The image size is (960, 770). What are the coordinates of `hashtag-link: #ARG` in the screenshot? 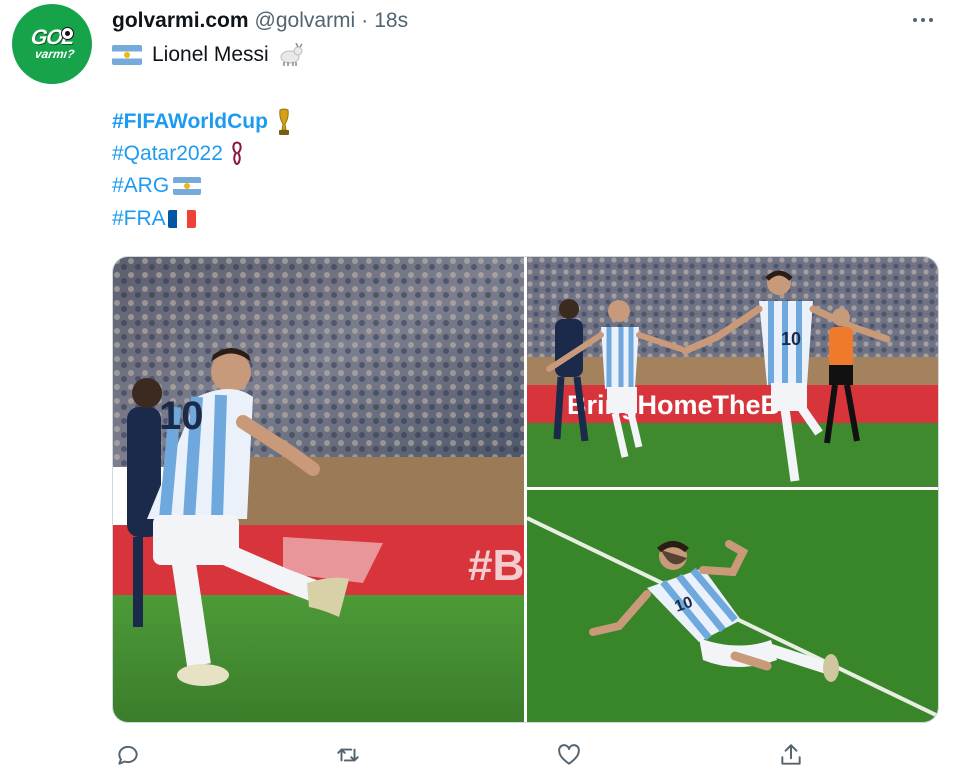 It's located at (140, 186).